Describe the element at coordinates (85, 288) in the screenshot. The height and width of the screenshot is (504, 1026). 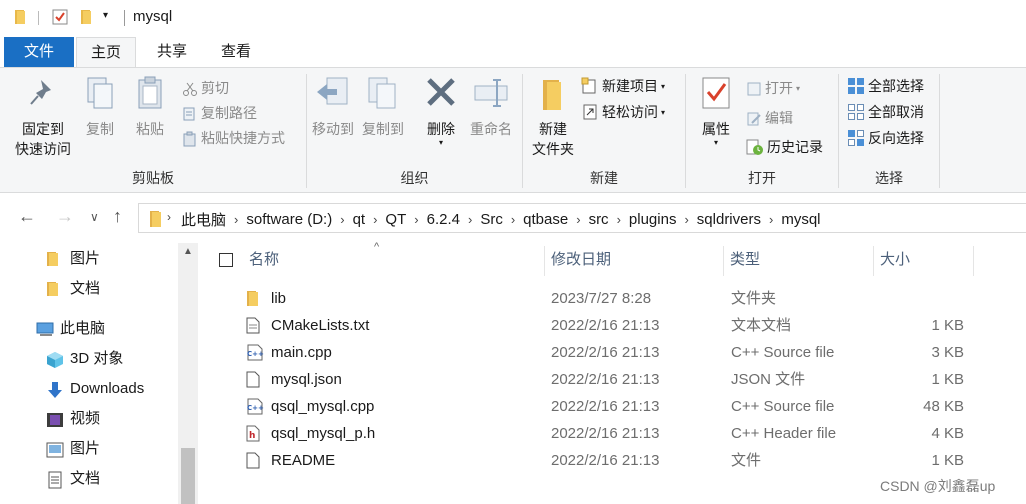
I see `sidebar-item-label: 文档` at that location.